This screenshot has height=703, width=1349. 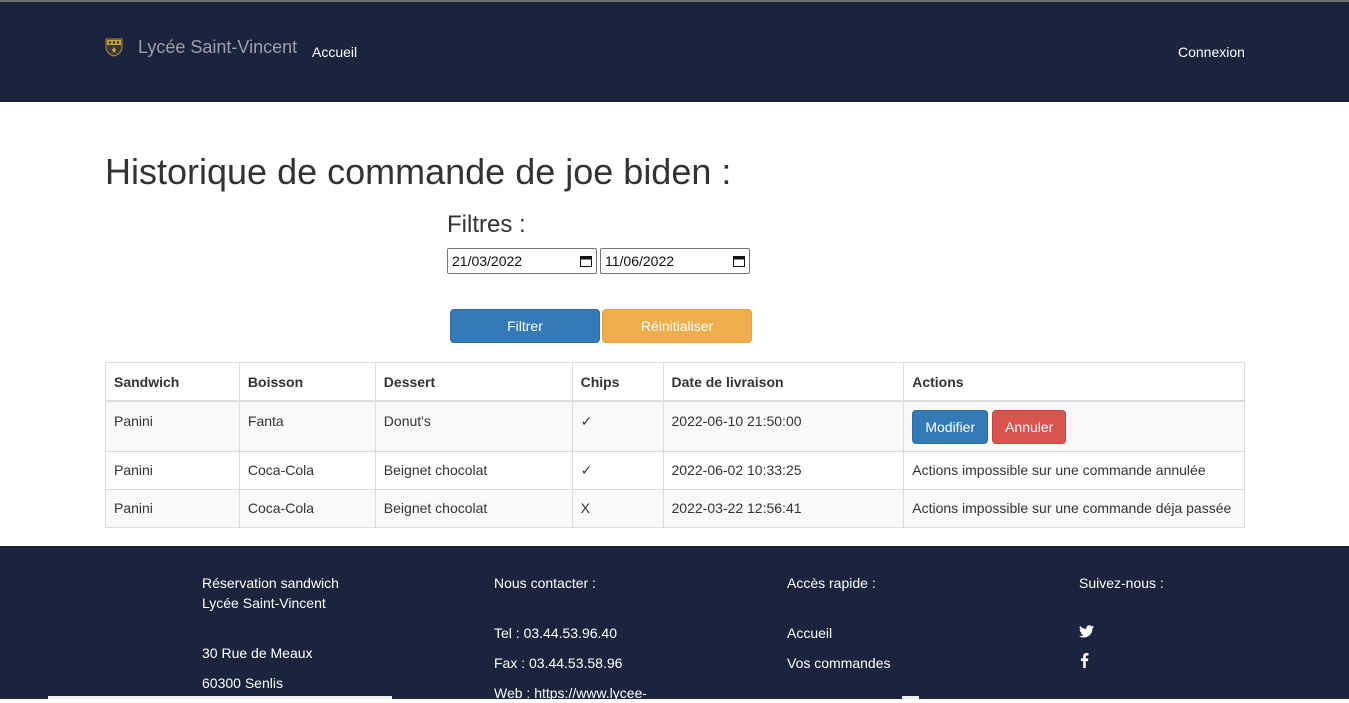 What do you see at coordinates (270, 583) in the screenshot?
I see `footer-site-name: Réservation sandwich` at bounding box center [270, 583].